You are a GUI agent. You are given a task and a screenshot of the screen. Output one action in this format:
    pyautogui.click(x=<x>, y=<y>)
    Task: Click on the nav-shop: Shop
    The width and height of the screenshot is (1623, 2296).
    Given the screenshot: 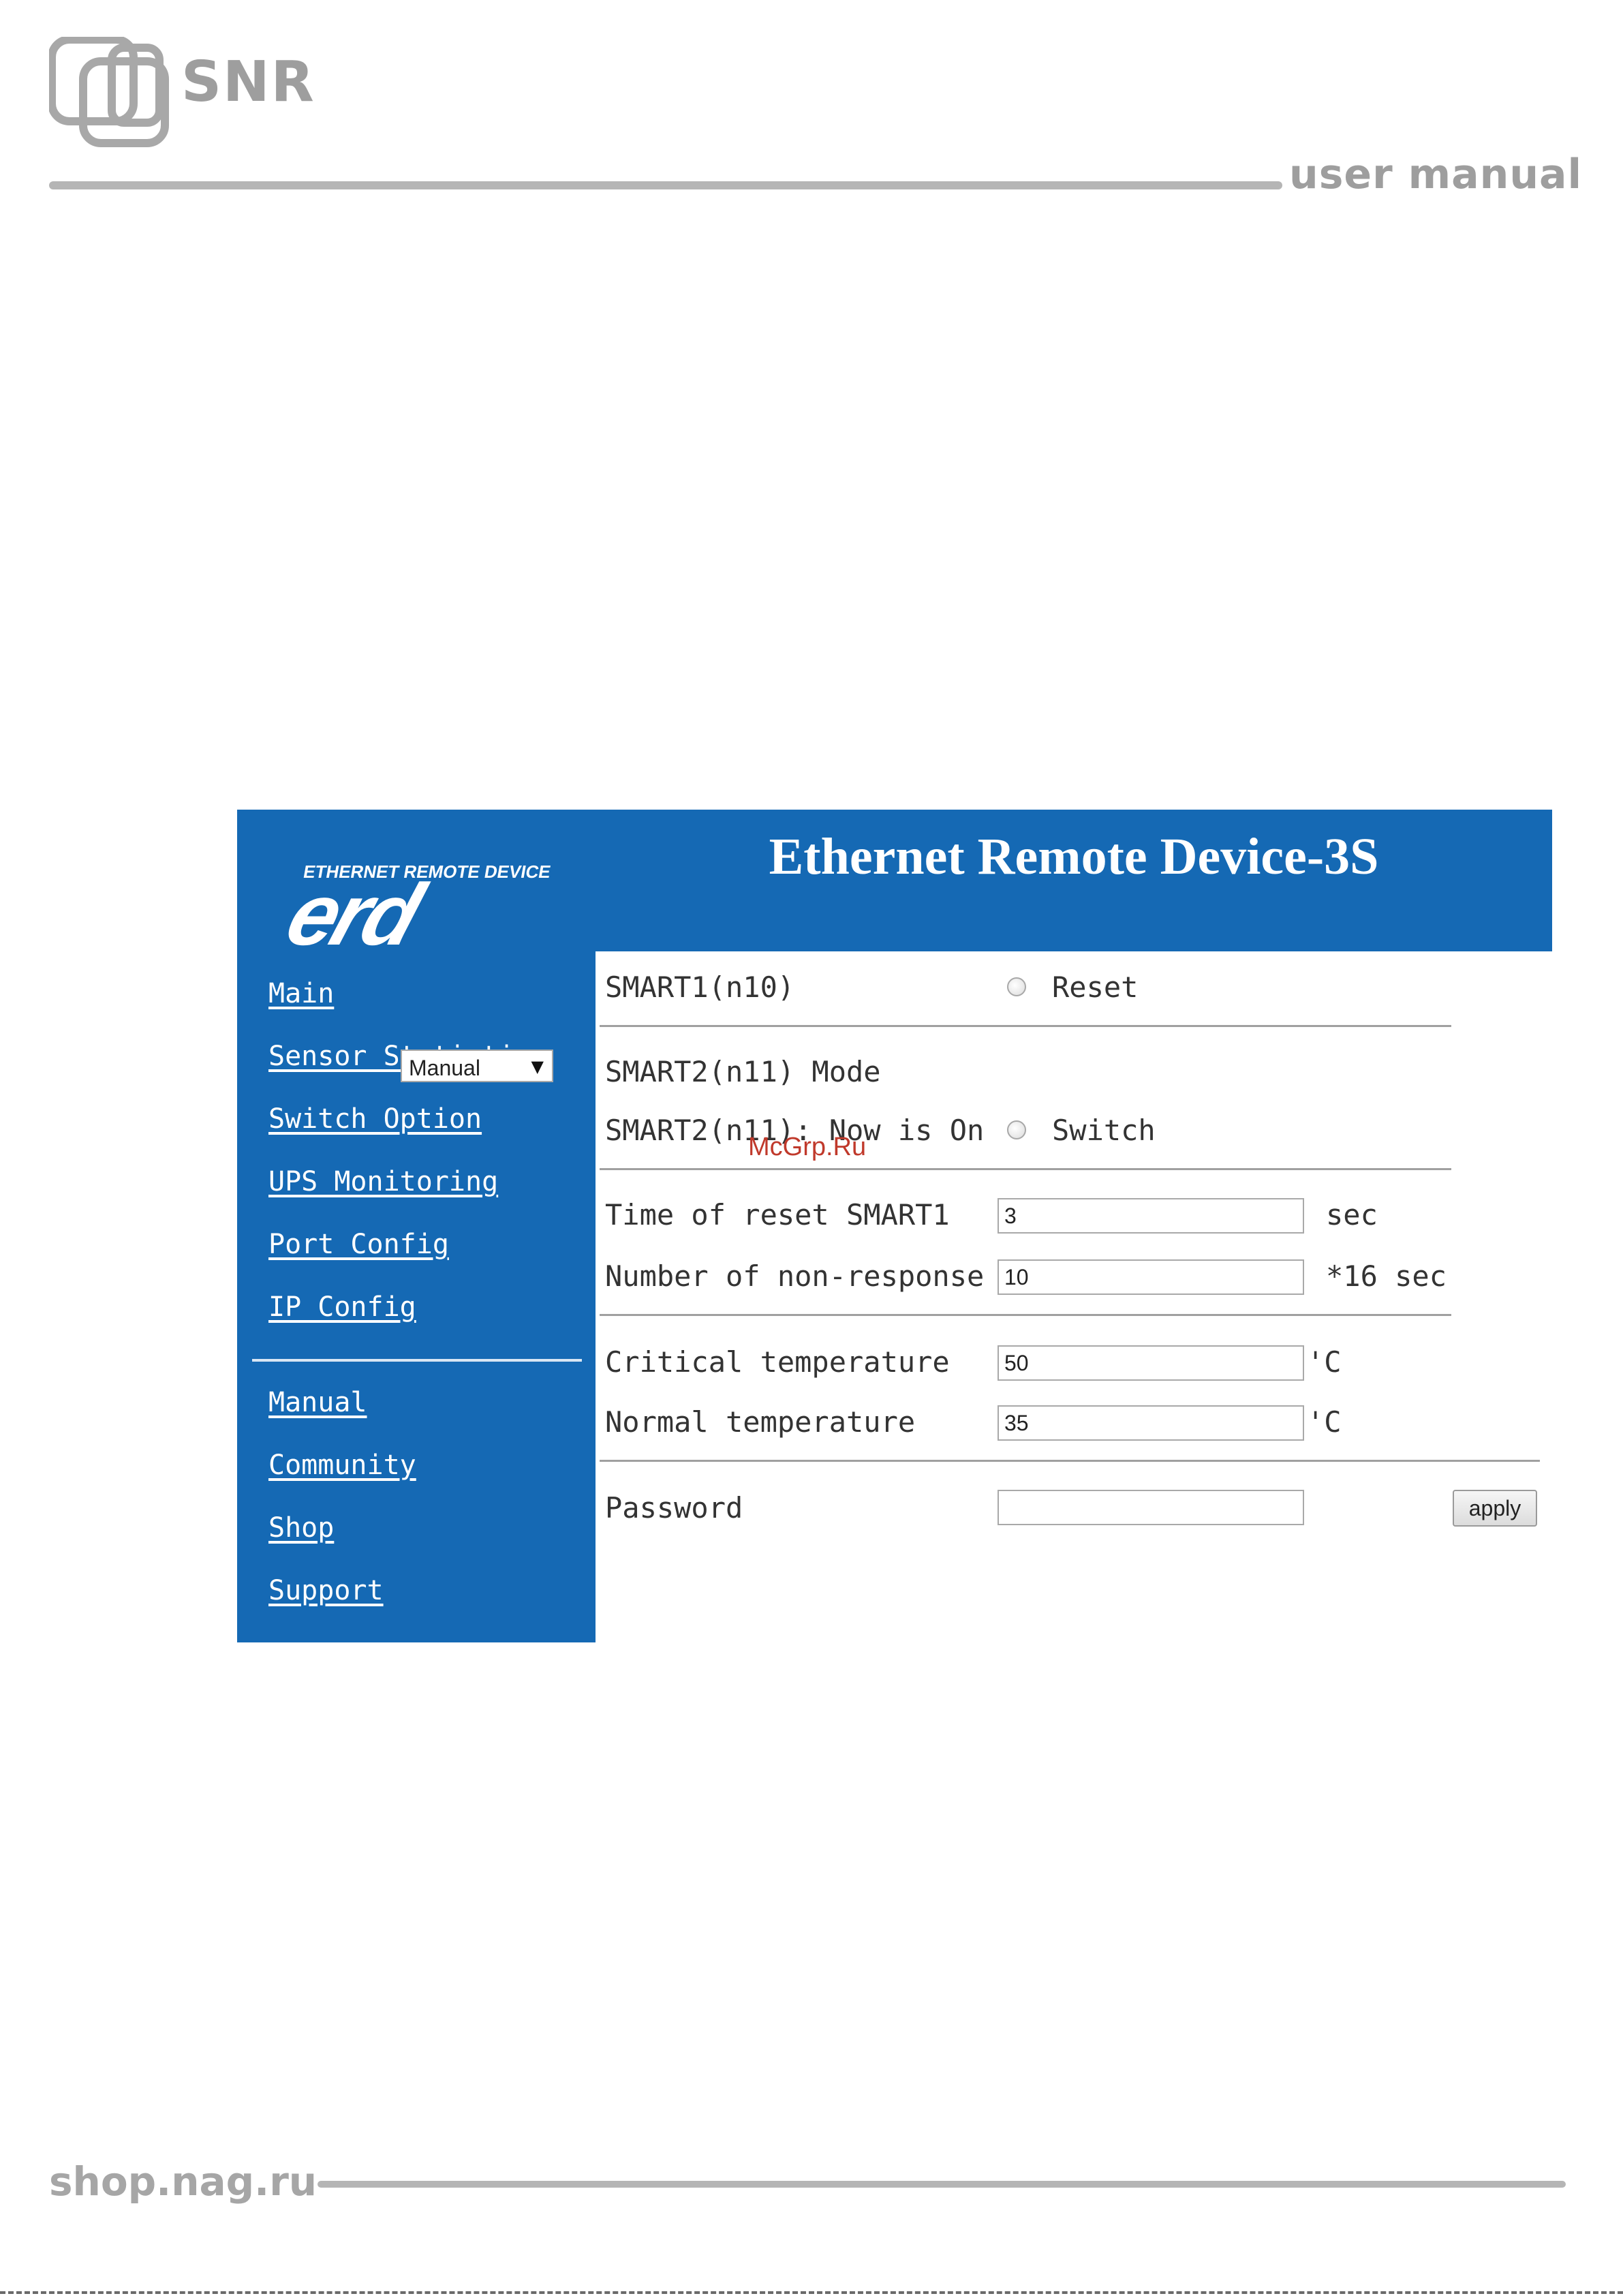 What is the action you would take?
    pyautogui.click(x=301, y=1528)
    